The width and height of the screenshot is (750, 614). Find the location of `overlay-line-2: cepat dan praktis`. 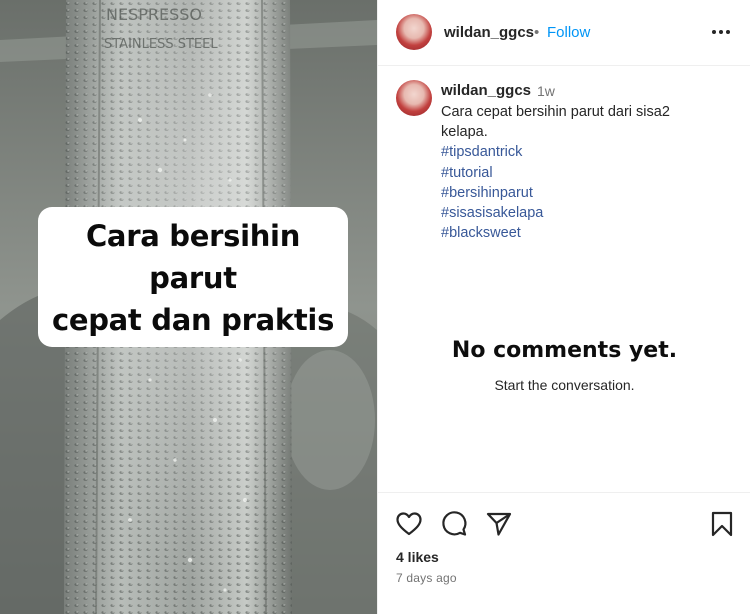

overlay-line-2: cepat dan praktis is located at coordinates (193, 320).